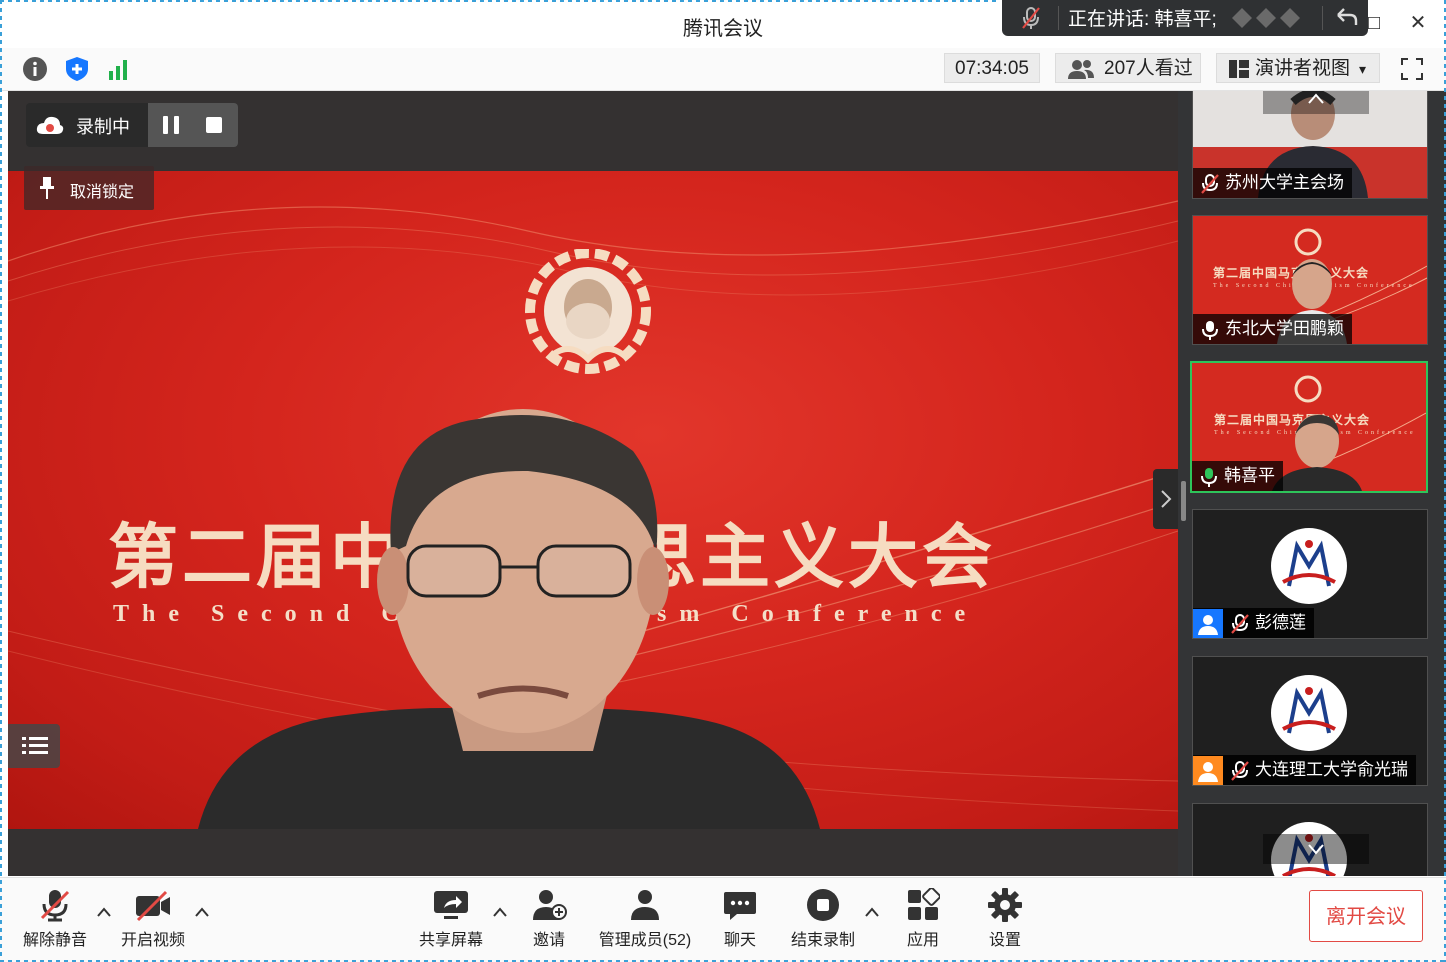  What do you see at coordinates (1239, 69) in the screenshot?
I see `speaker-view-icon` at bounding box center [1239, 69].